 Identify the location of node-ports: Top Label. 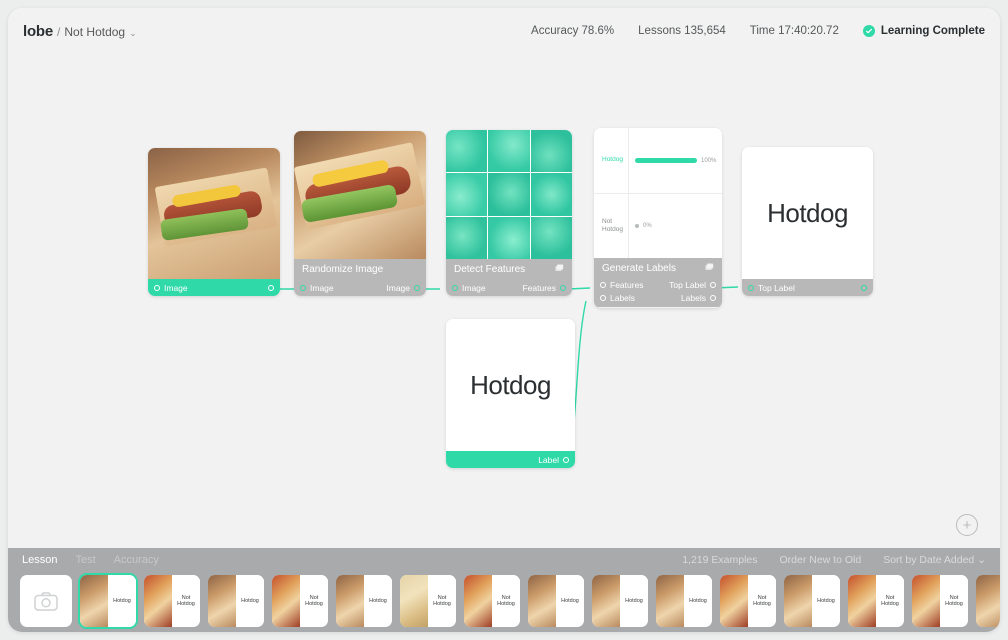
(807, 287).